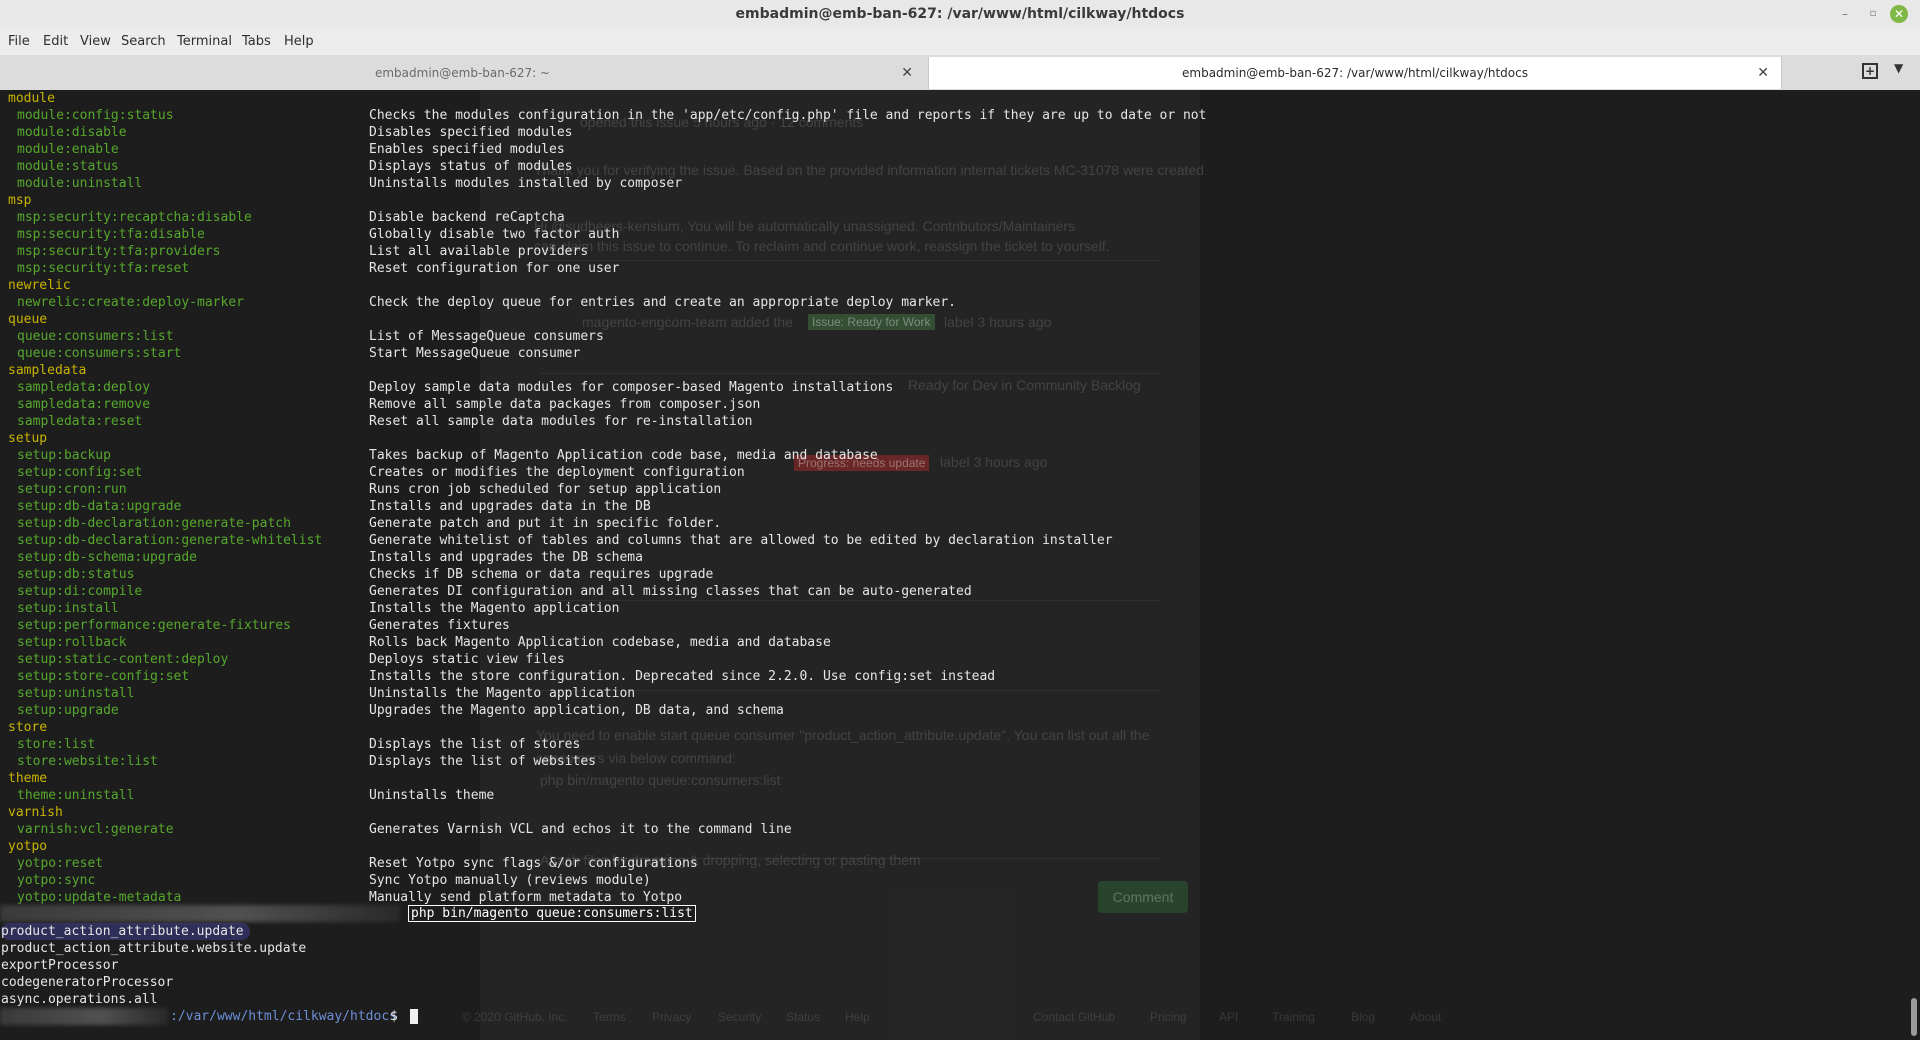 This screenshot has height=1040, width=1920. I want to click on close-icon: ✕, so click(1899, 14).